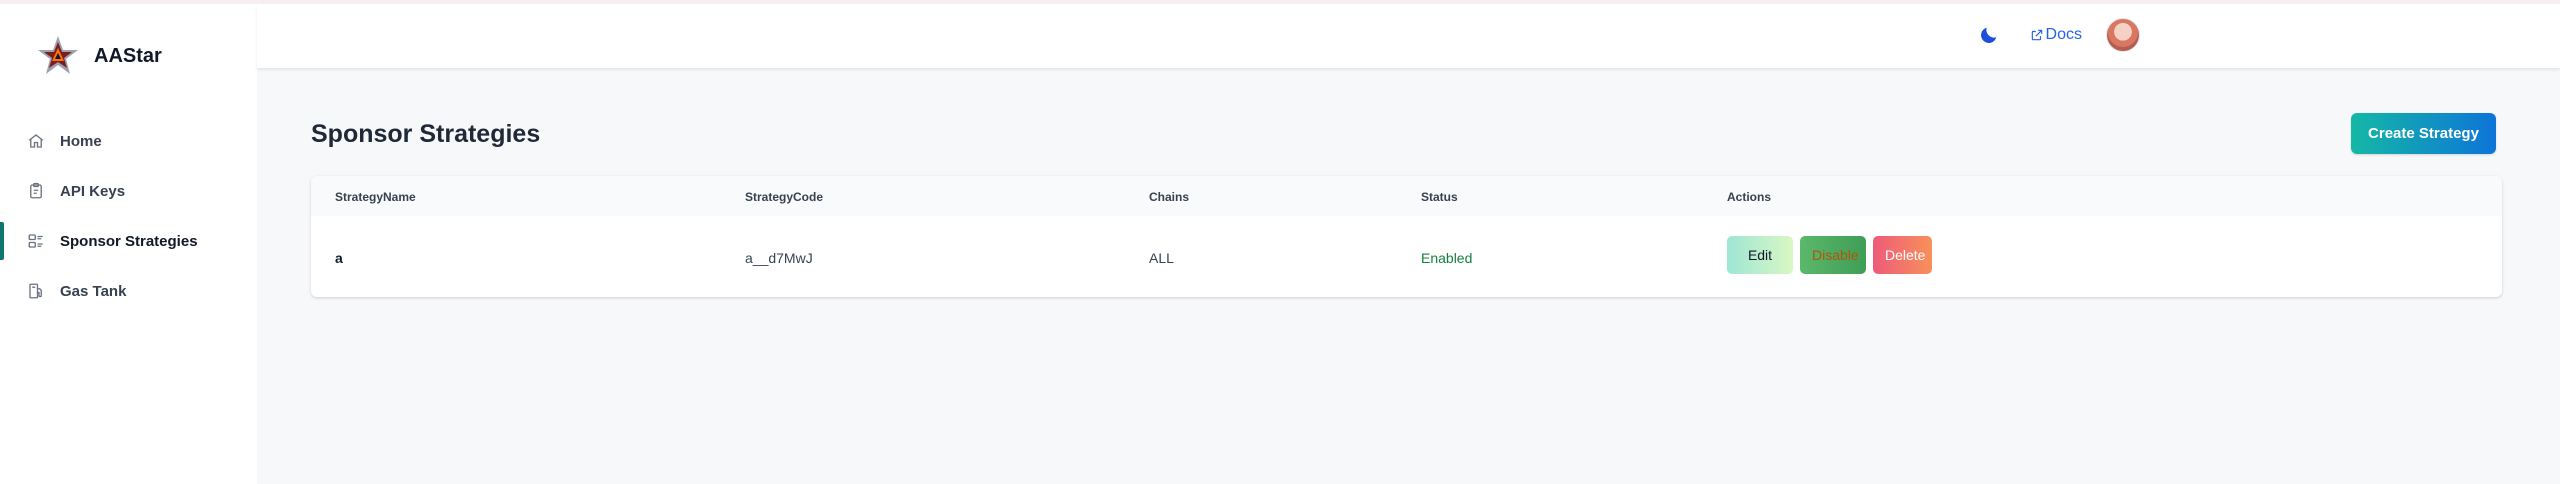 Image resolution: width=2560 pixels, height=484 pixels. What do you see at coordinates (1447, 258) in the screenshot?
I see `cell-status: Enabled` at bounding box center [1447, 258].